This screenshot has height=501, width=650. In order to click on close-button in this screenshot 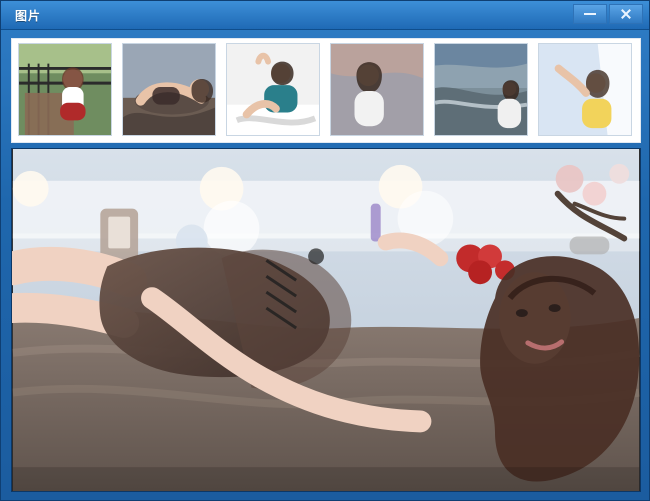, I will do `click(626, 14)`.